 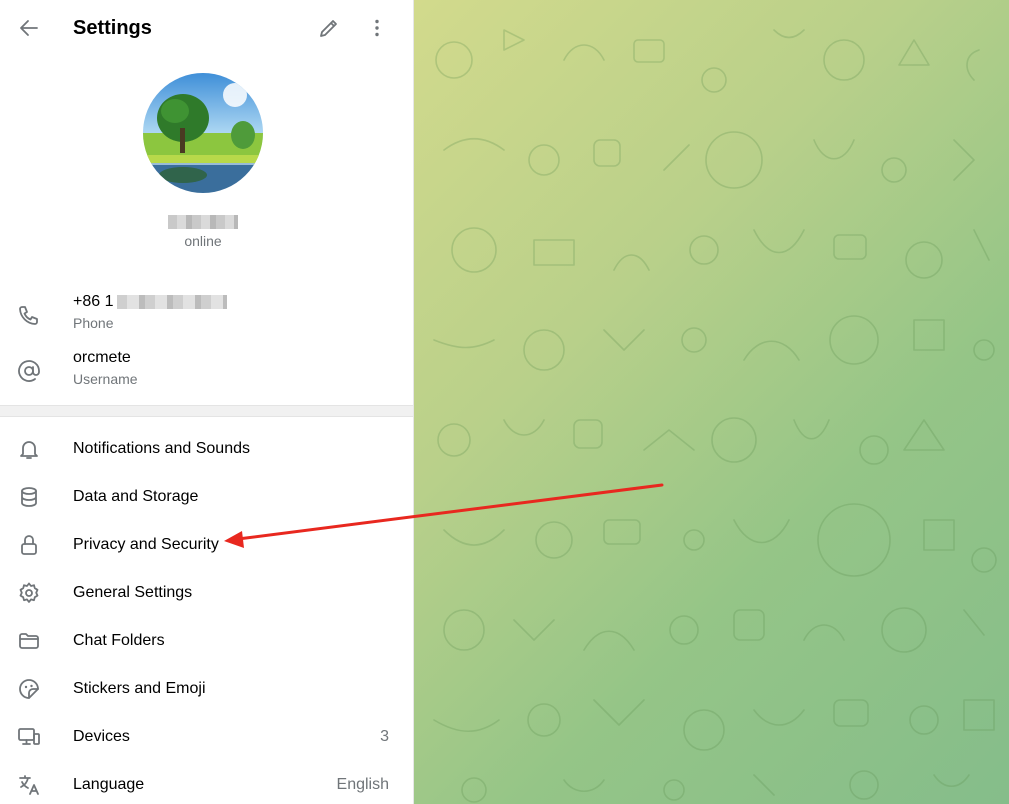 I want to click on settings-header: Settings, so click(x=206, y=28).